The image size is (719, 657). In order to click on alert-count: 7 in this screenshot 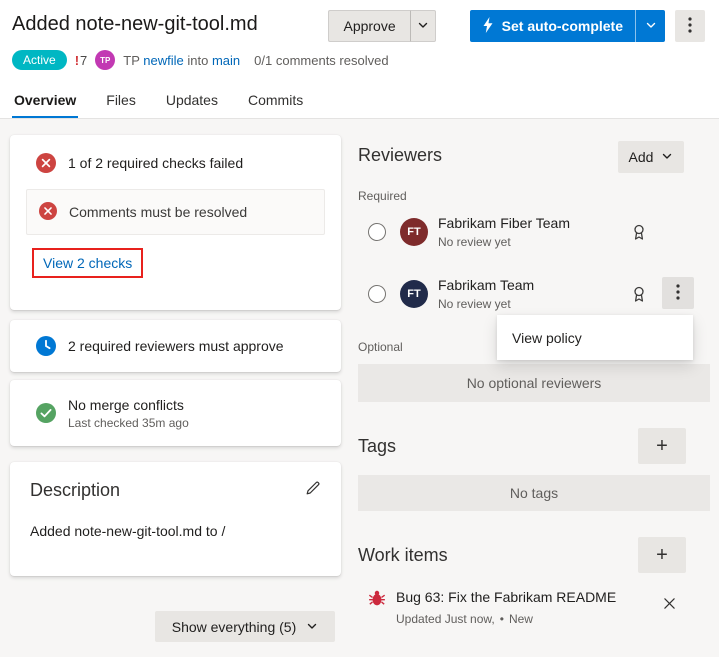, I will do `click(84, 60)`.